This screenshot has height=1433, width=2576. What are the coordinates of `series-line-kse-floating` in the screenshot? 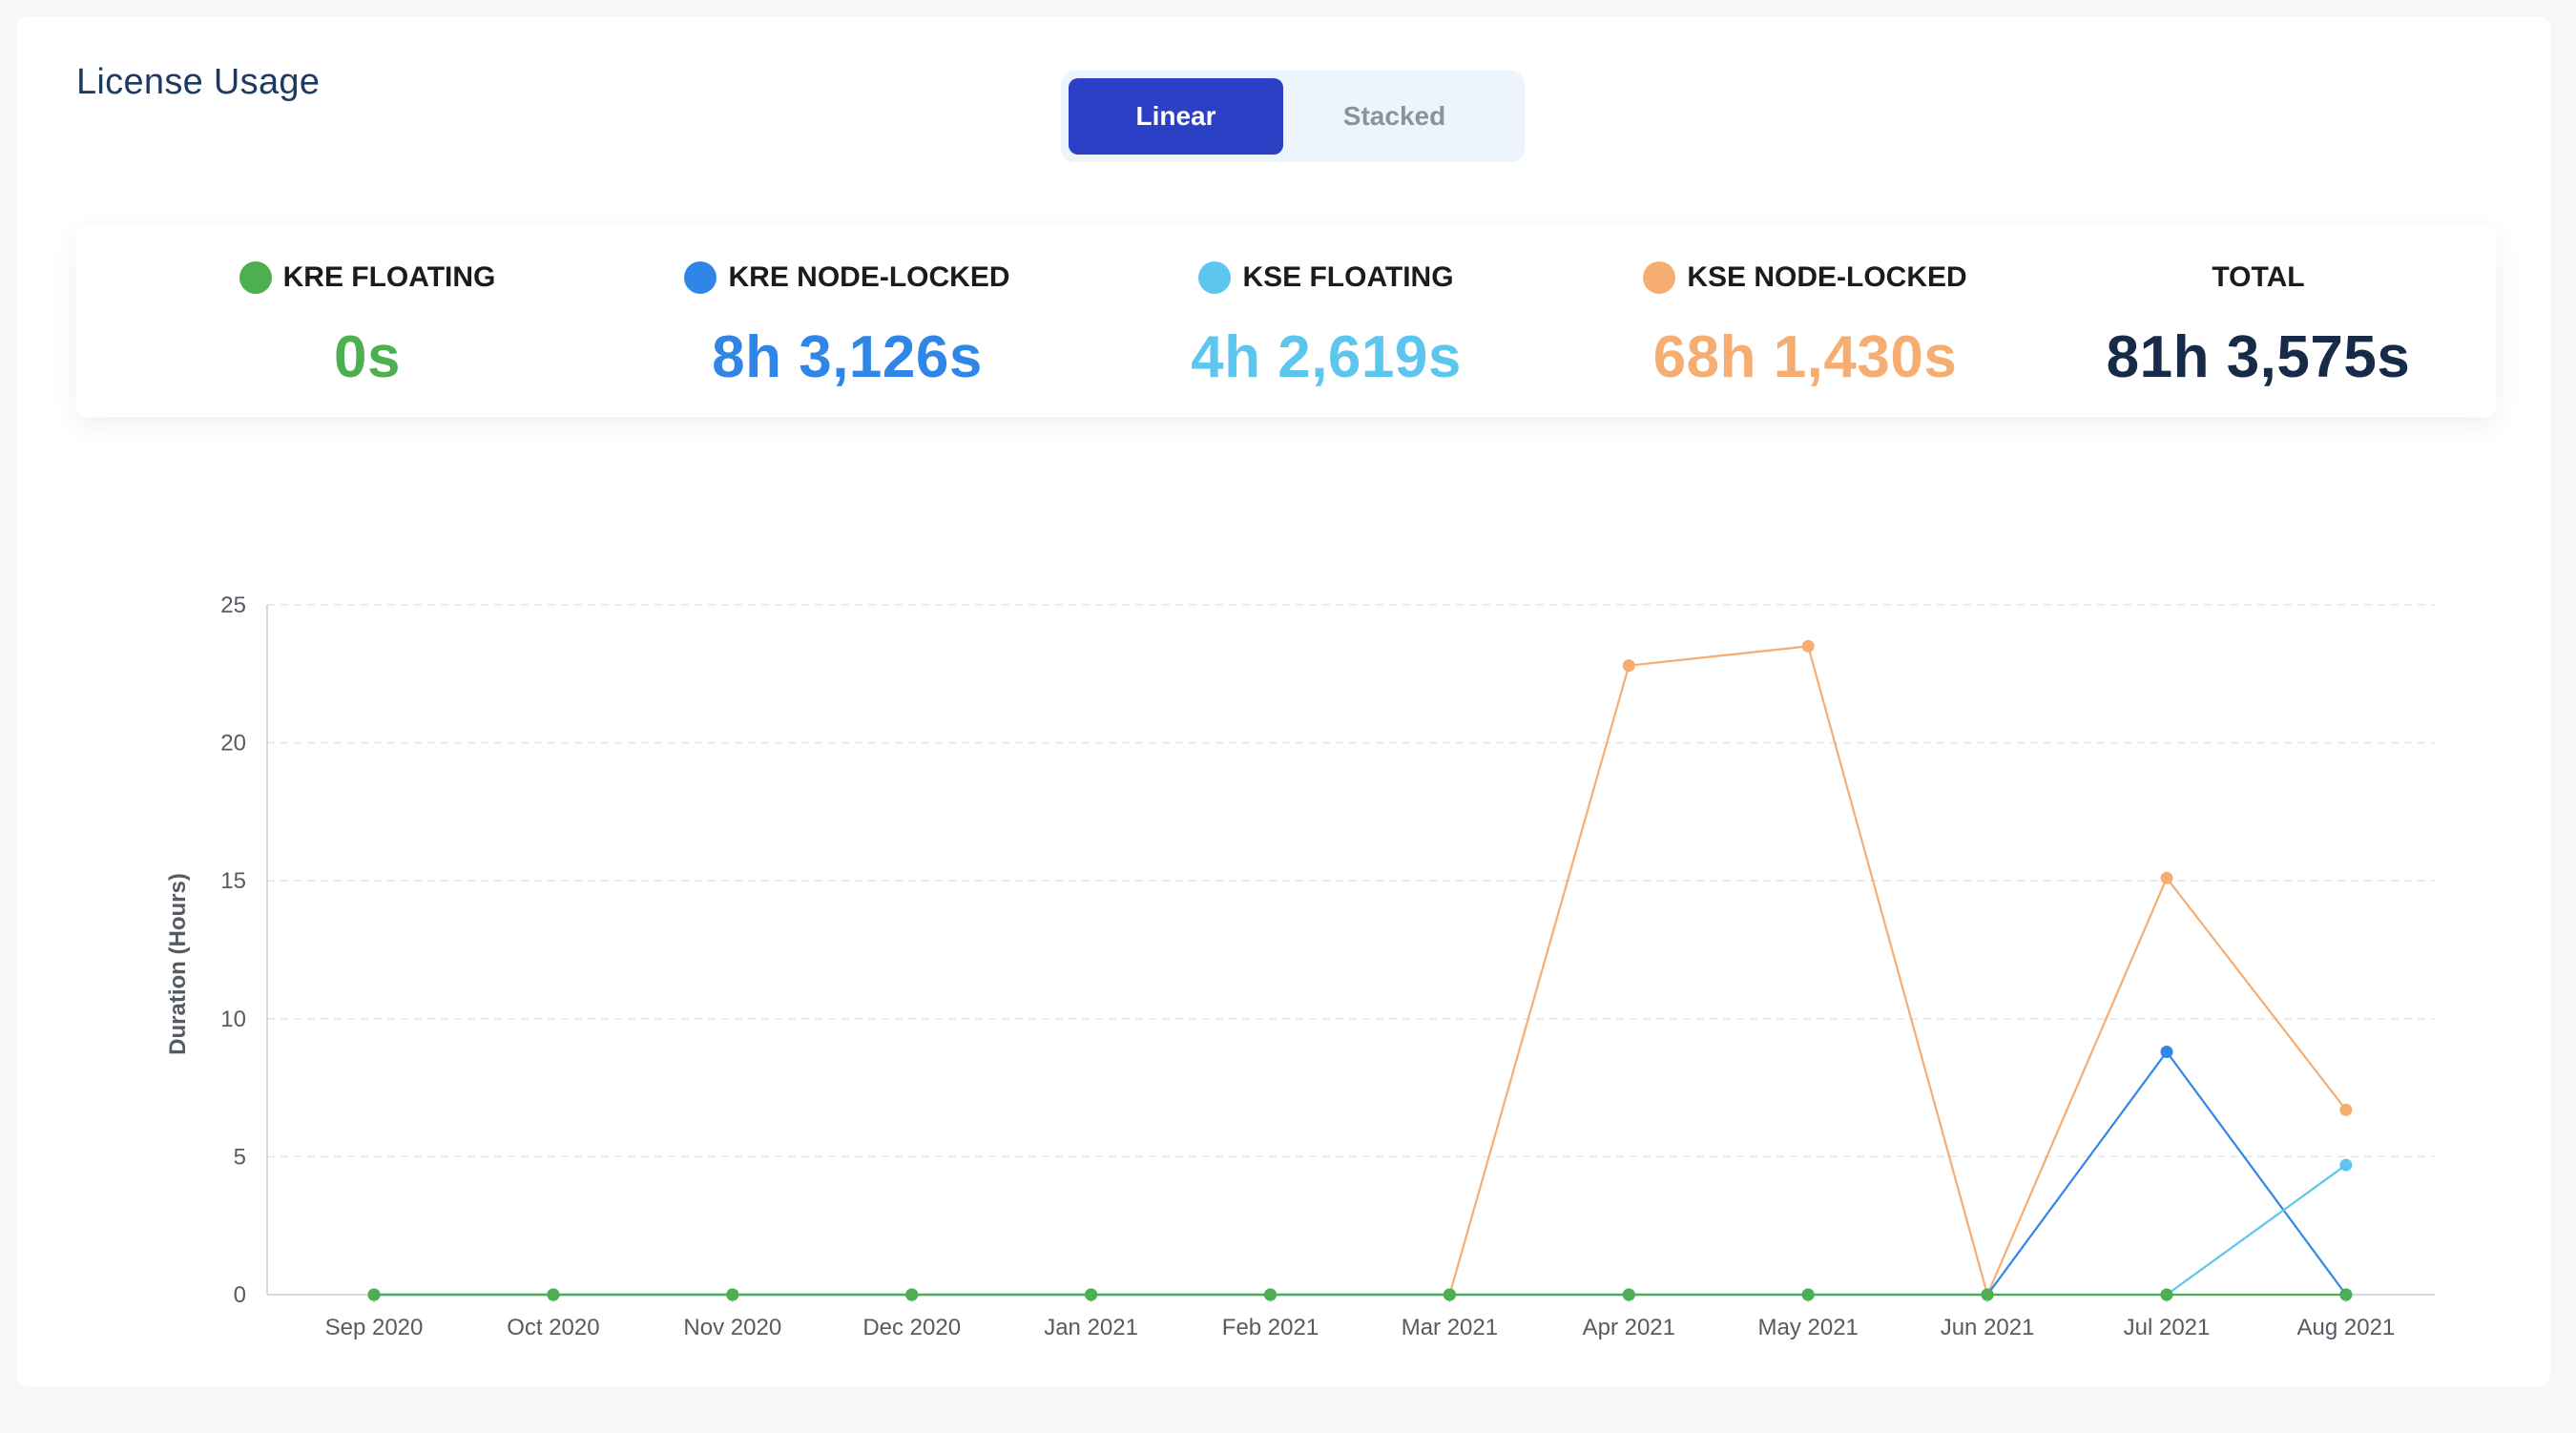 It's located at (1360, 1230).